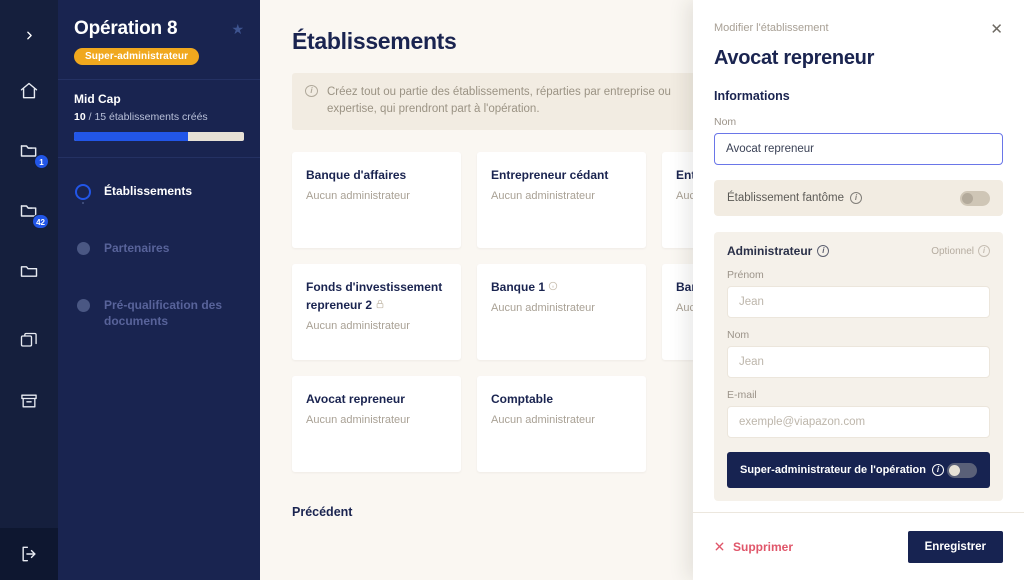  What do you see at coordinates (148, 191) in the screenshot?
I see `stepper-item-label: Établissements` at bounding box center [148, 191].